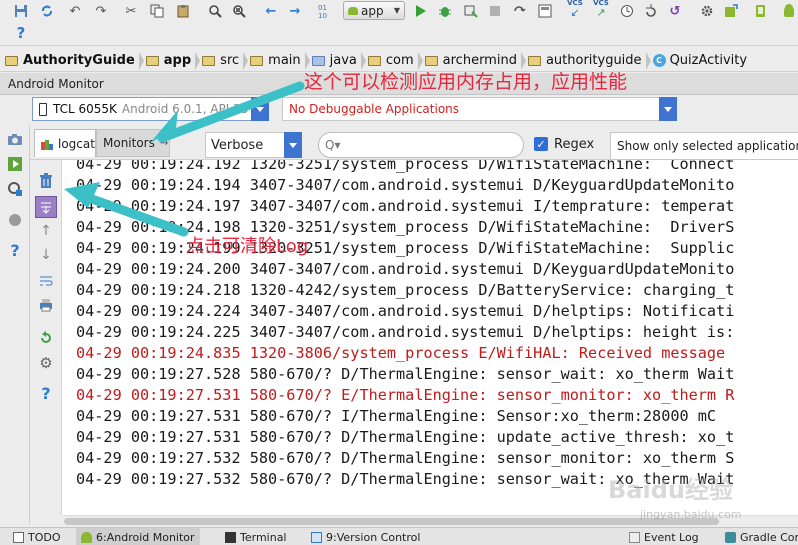  Describe the element at coordinates (421, 145) in the screenshot. I see `search-input: Q▾` at that location.